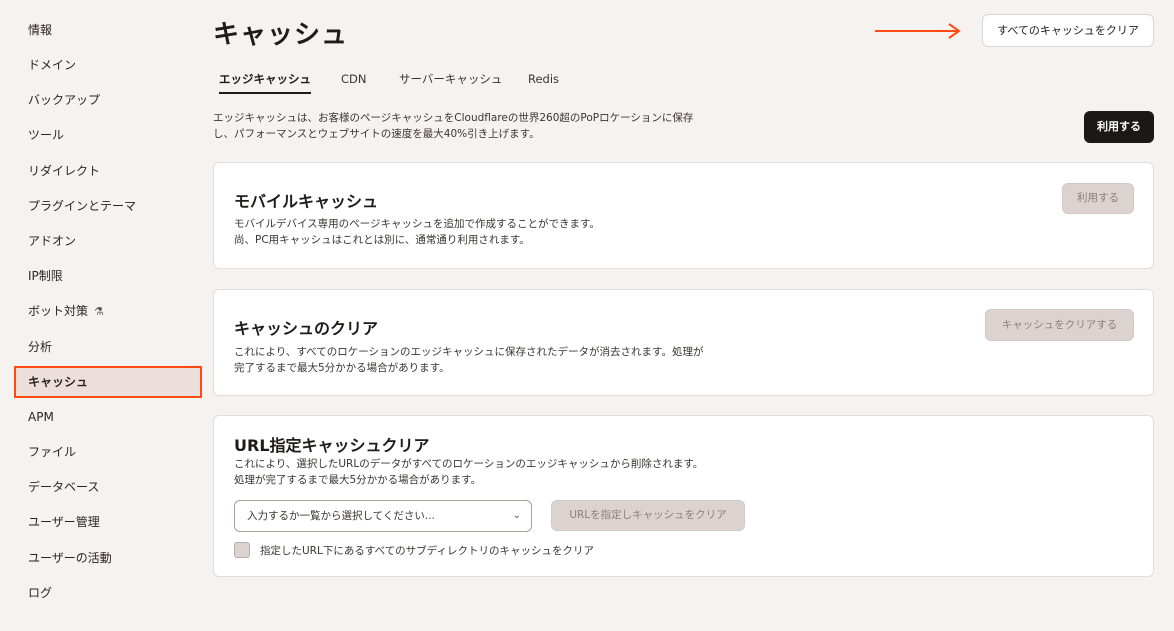 Image resolution: width=1174 pixels, height=631 pixels. Describe the element at coordinates (64, 171) in the screenshot. I see `sidebar-item-label: リダイレクト` at that location.